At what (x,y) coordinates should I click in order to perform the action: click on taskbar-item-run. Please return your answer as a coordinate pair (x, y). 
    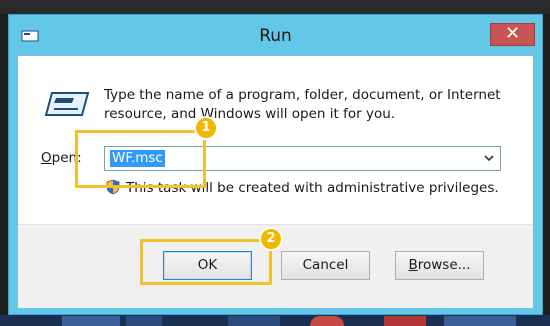
    Looking at the image, I should click on (480, 321).